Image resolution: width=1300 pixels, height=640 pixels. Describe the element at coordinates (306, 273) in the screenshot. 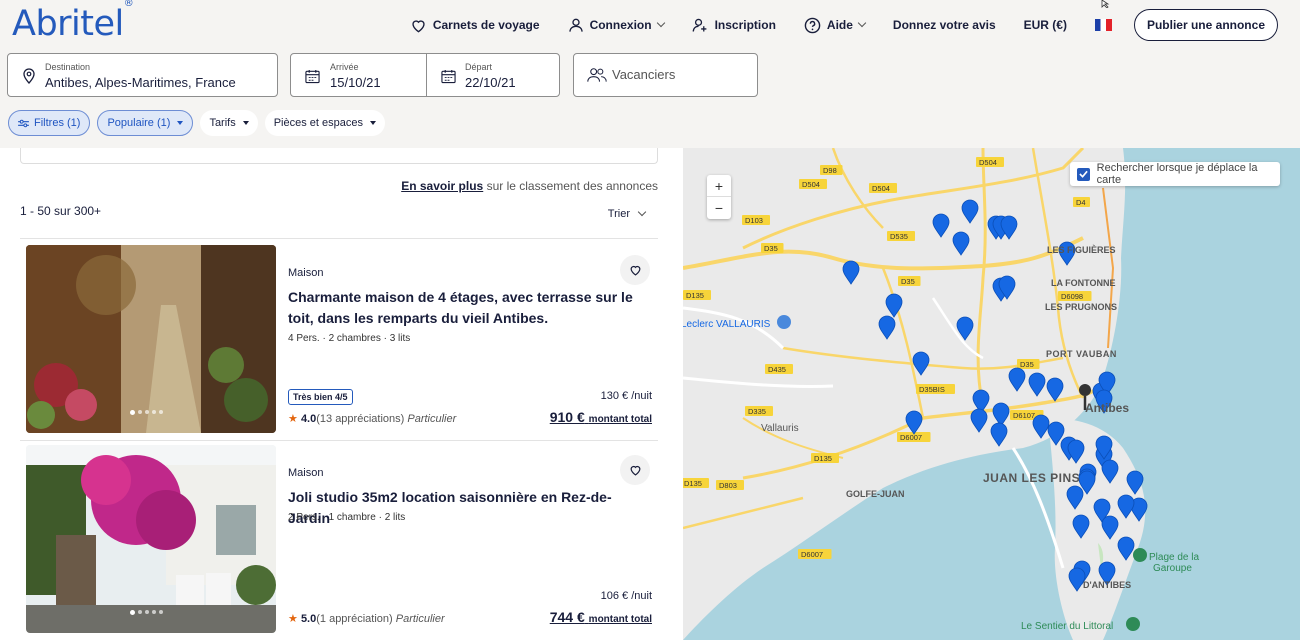

I see `listing-type: Maison` at that location.